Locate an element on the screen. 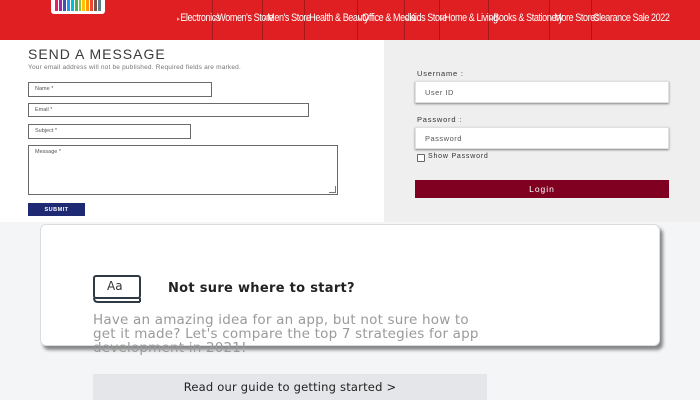 The height and width of the screenshot is (400, 700). nav-item-home-living: ▸Home & Living is located at coordinates (469, 20).